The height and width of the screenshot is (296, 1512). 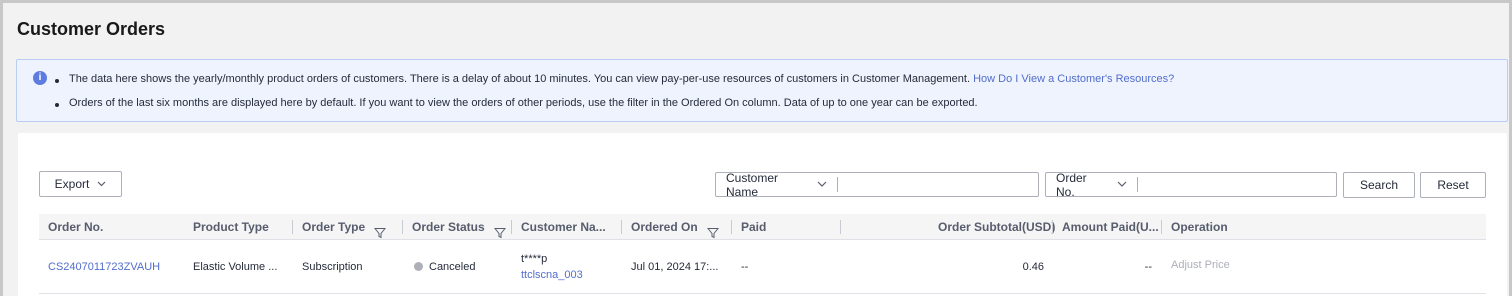 I want to click on order-subtotal-cell: 0.46, so click(x=1033, y=267).